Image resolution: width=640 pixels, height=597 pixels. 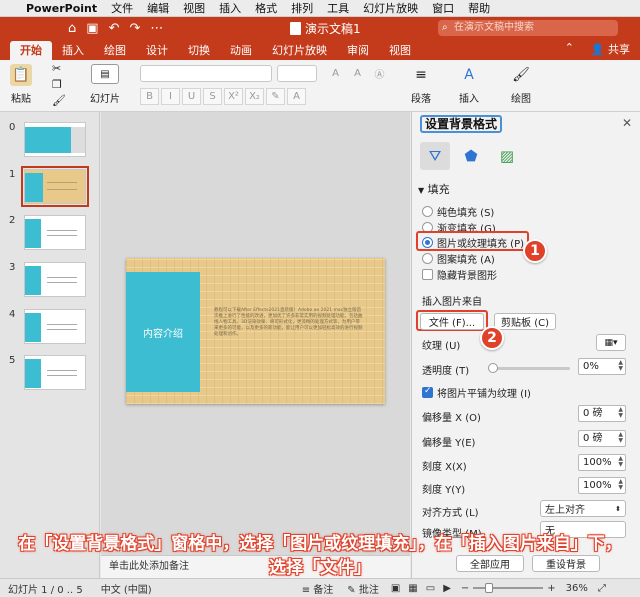 What do you see at coordinates (427, 392) in the screenshot?
I see `tile-checkbox` at bounding box center [427, 392].